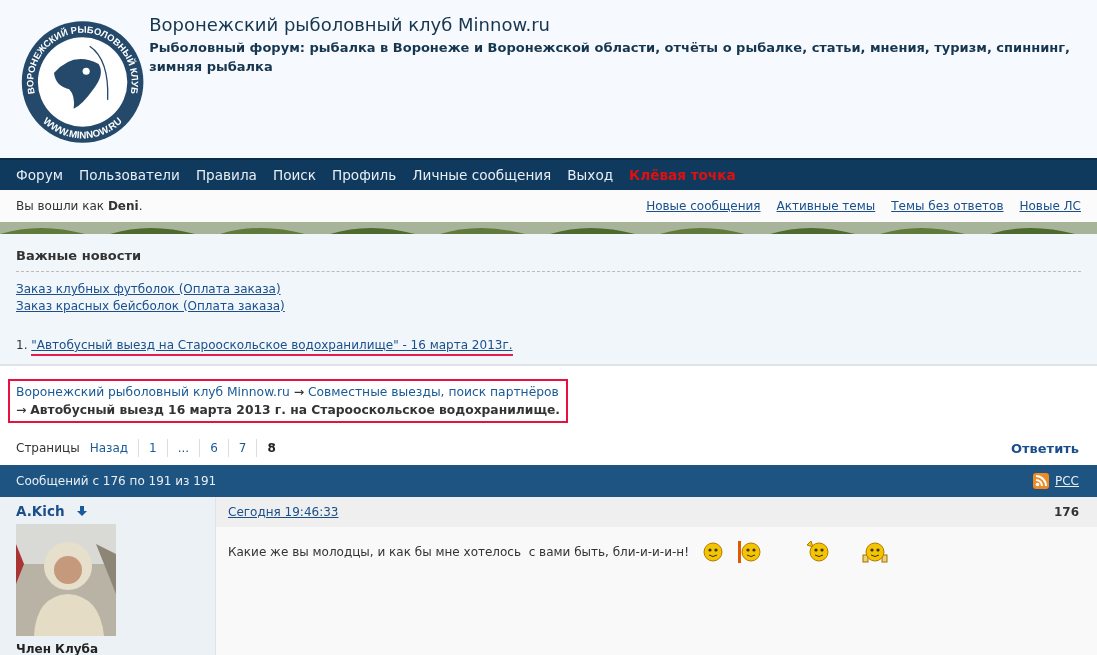 Image resolution: width=1097 pixels, height=655 pixels. I want to click on announcement-link: Заказ красных бейсболок (Оплата заказа), so click(150, 306).